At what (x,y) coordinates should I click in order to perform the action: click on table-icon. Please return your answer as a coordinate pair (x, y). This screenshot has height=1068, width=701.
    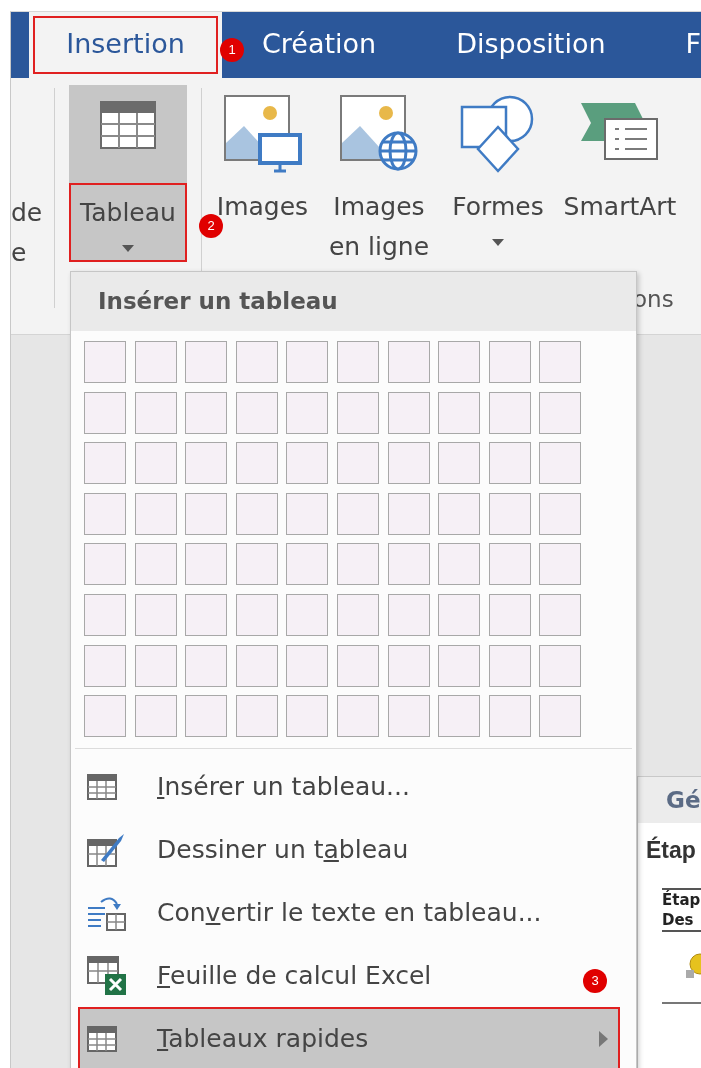
    Looking at the image, I should click on (102, 786).